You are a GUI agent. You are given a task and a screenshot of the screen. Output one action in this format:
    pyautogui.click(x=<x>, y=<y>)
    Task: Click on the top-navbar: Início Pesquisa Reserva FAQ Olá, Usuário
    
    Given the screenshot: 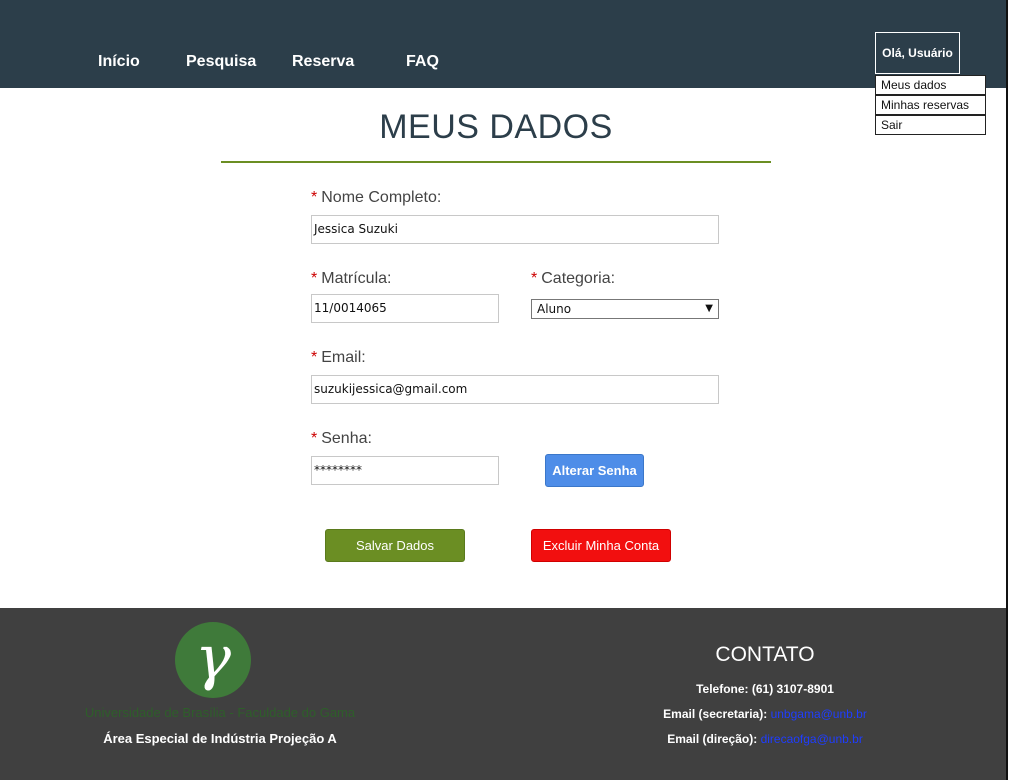 What is the action you would take?
    pyautogui.click(x=503, y=44)
    